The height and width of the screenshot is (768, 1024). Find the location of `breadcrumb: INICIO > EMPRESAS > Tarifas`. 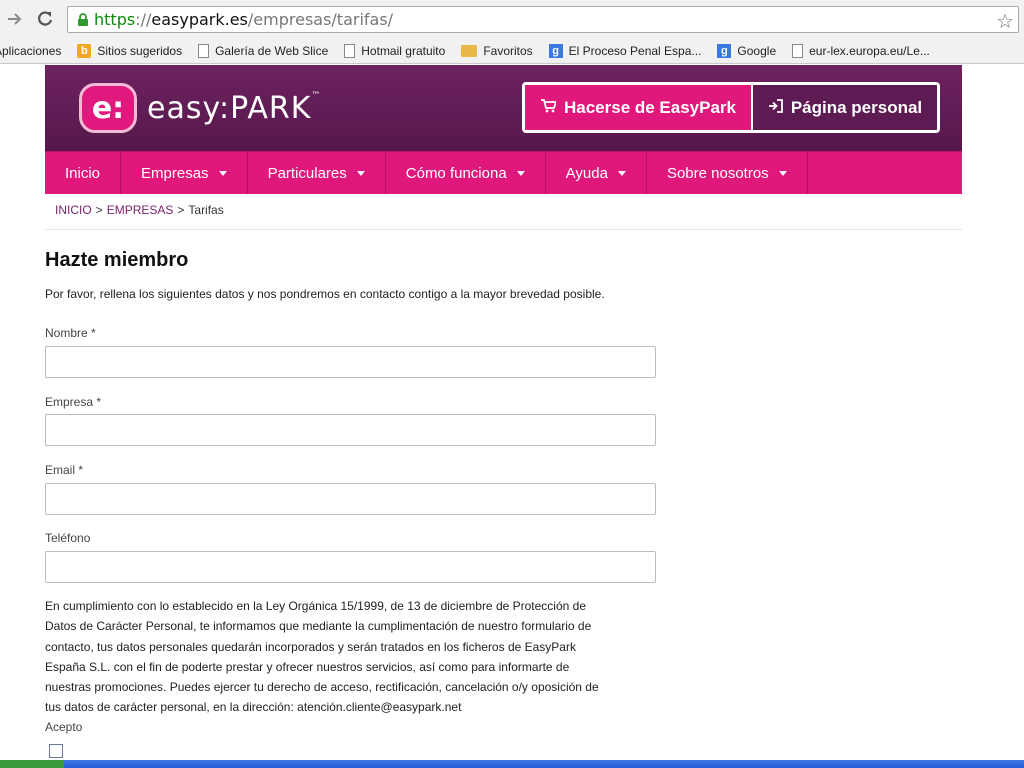

breadcrumb: INICIO > EMPRESAS > Tarifas is located at coordinates (139, 210).